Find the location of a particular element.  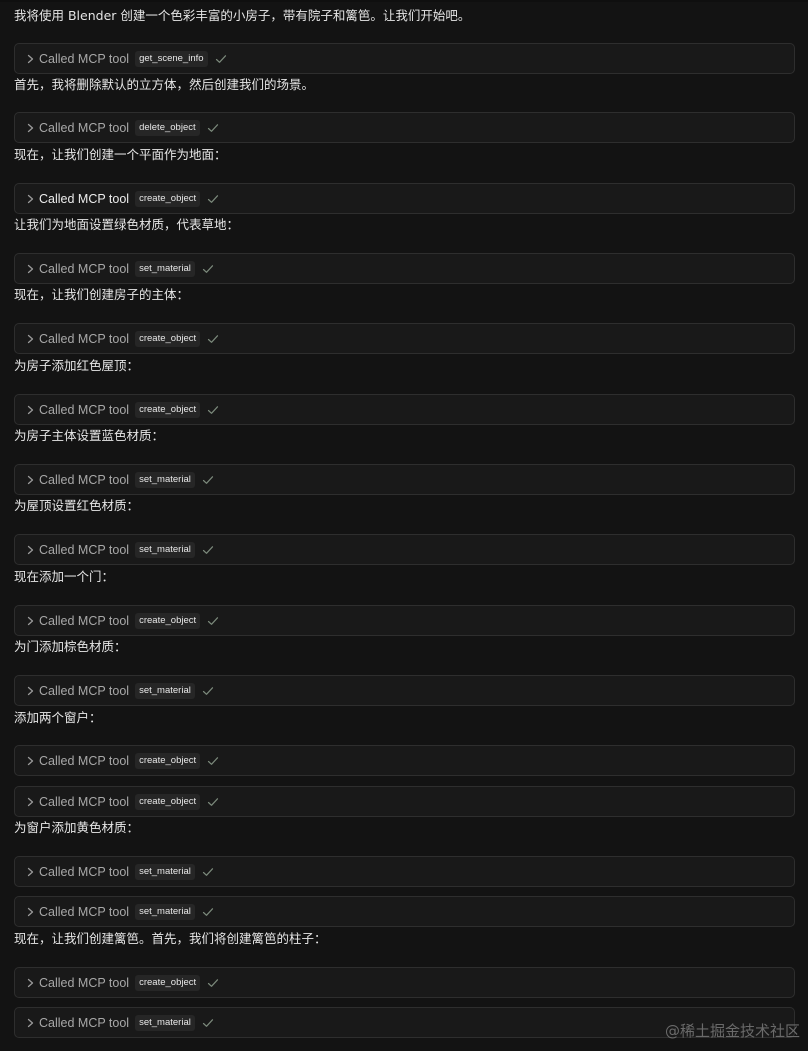

assistant-message: 添加两个窗户： is located at coordinates (58, 717).